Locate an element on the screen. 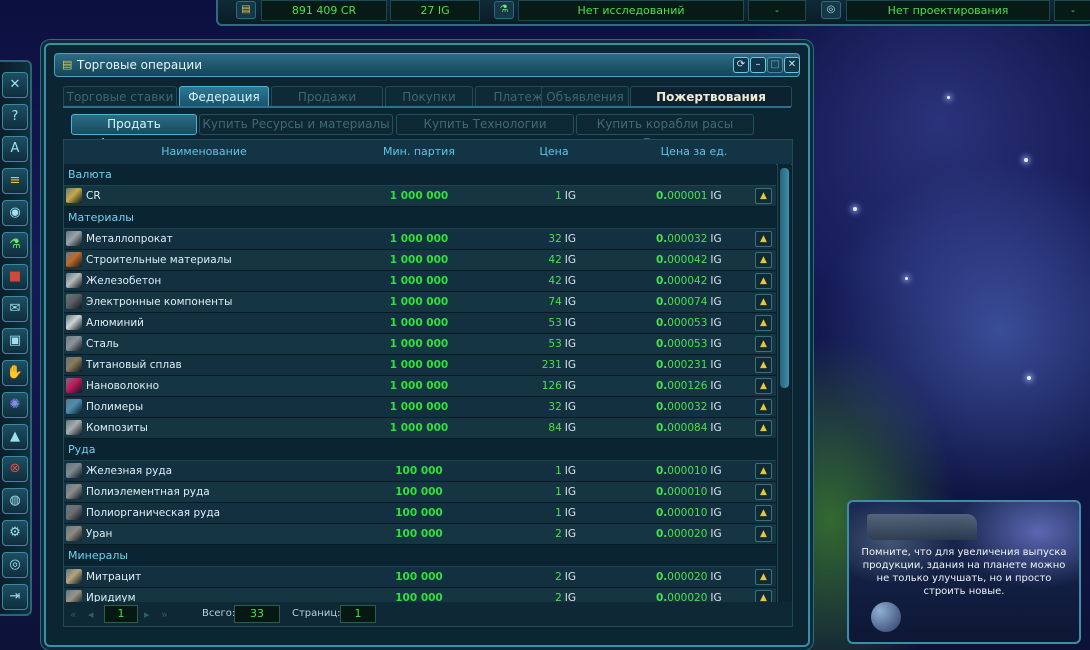  table-scrollbar is located at coordinates (784, 383).